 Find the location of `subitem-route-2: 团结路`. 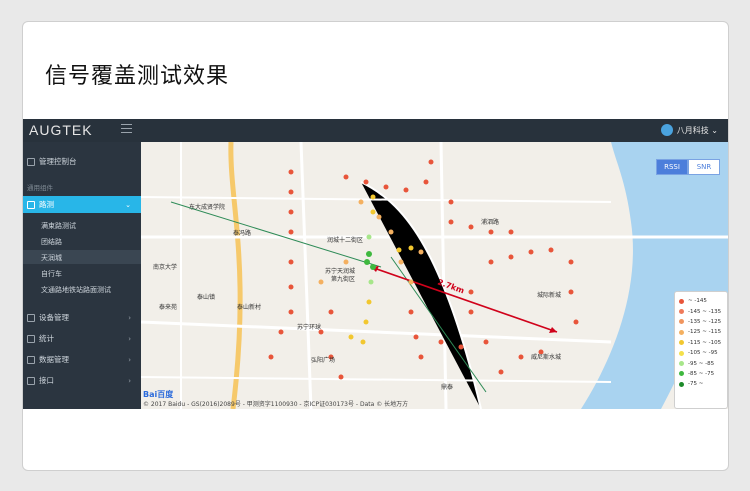

subitem-route-2: 团结路 is located at coordinates (51, 242).